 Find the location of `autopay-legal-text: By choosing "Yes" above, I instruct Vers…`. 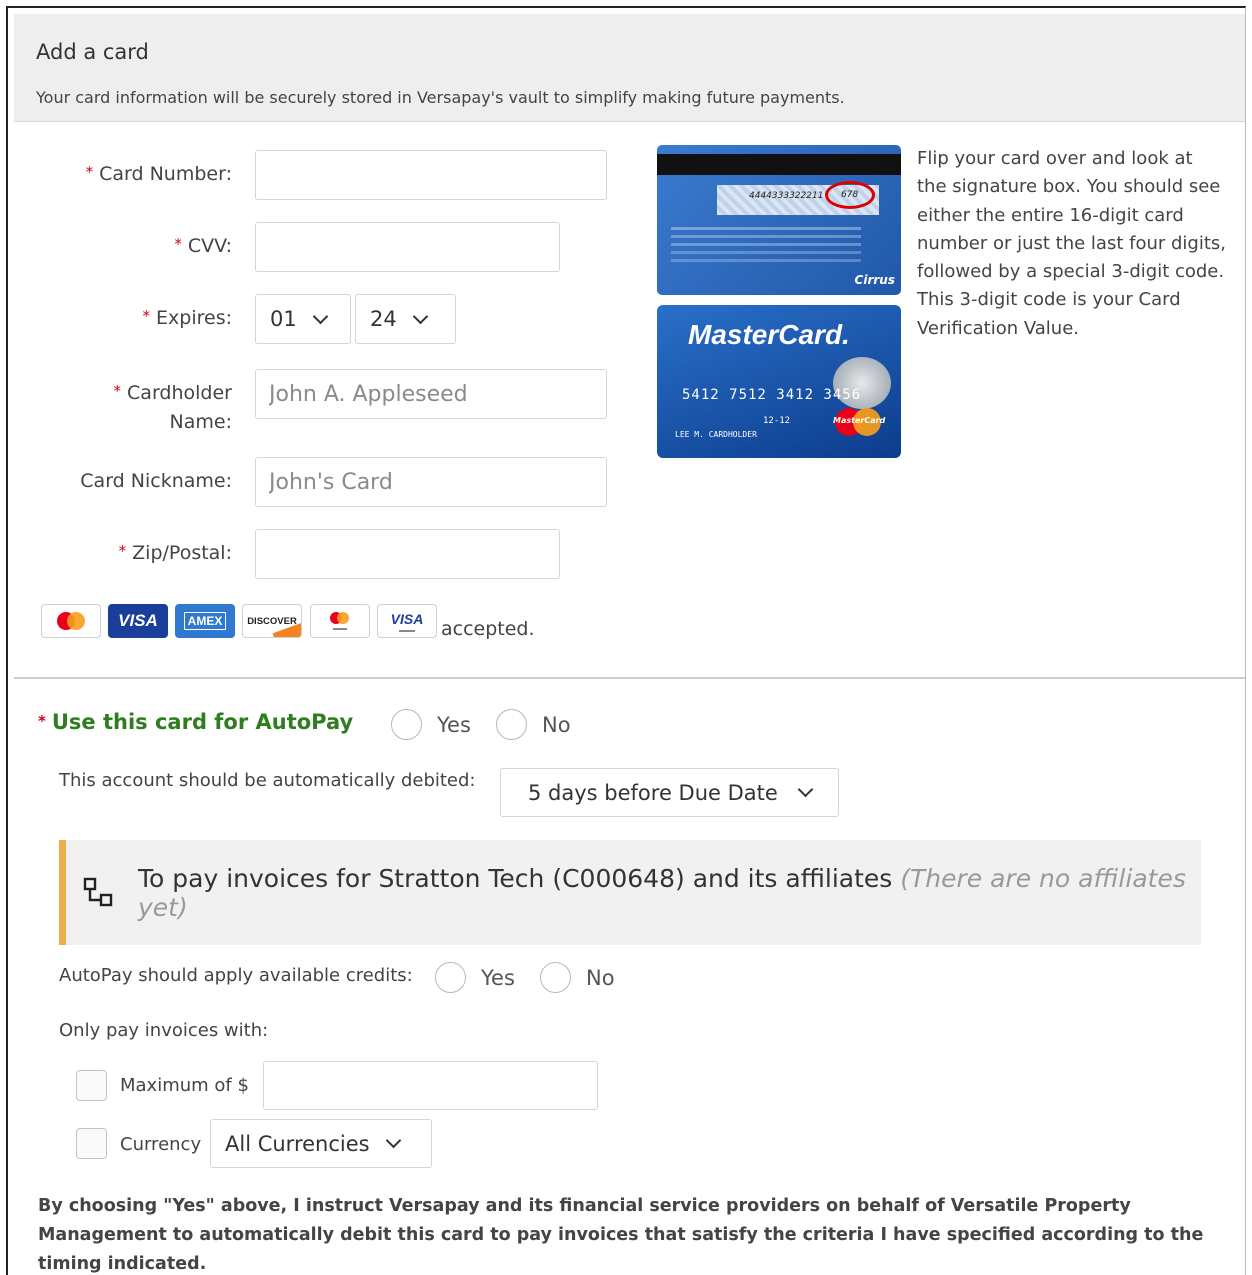

autopay-legal-text: By choosing "Yes" above, I instruct Vers… is located at coordinates (621, 1235).